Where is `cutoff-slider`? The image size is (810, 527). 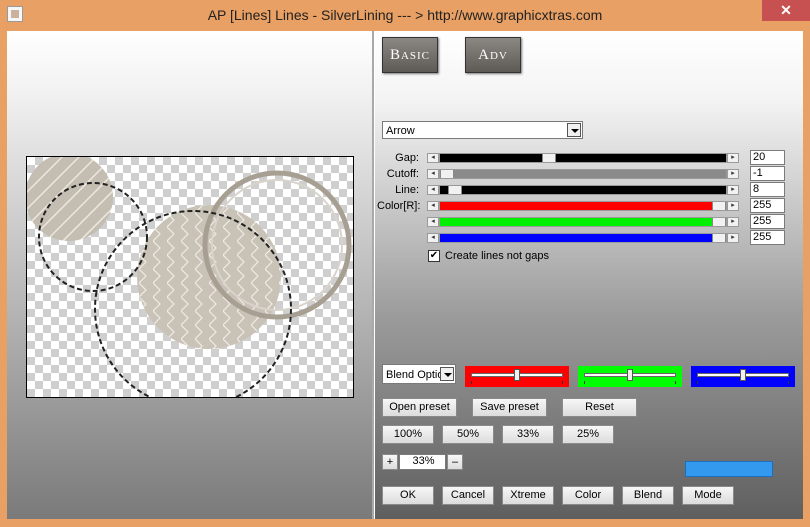 cutoff-slider is located at coordinates (583, 174).